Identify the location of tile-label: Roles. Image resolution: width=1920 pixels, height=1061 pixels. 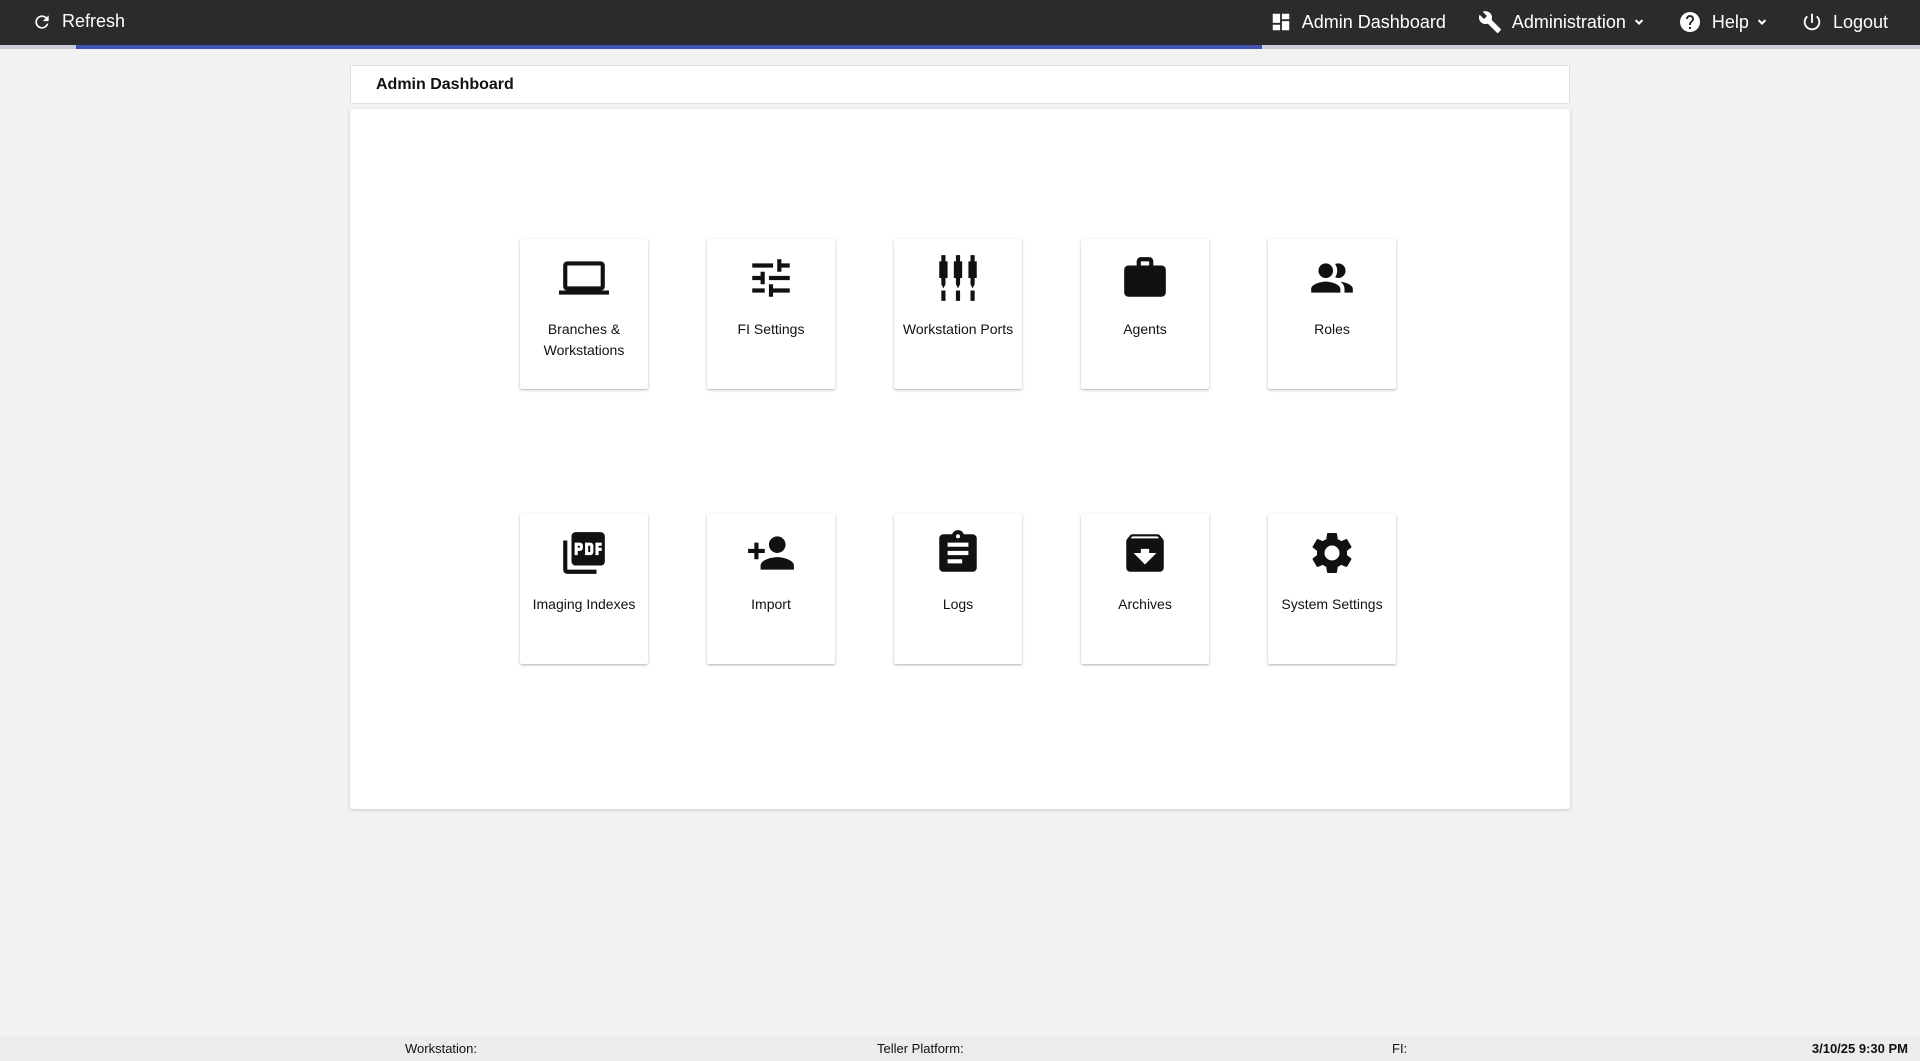
(1332, 329).